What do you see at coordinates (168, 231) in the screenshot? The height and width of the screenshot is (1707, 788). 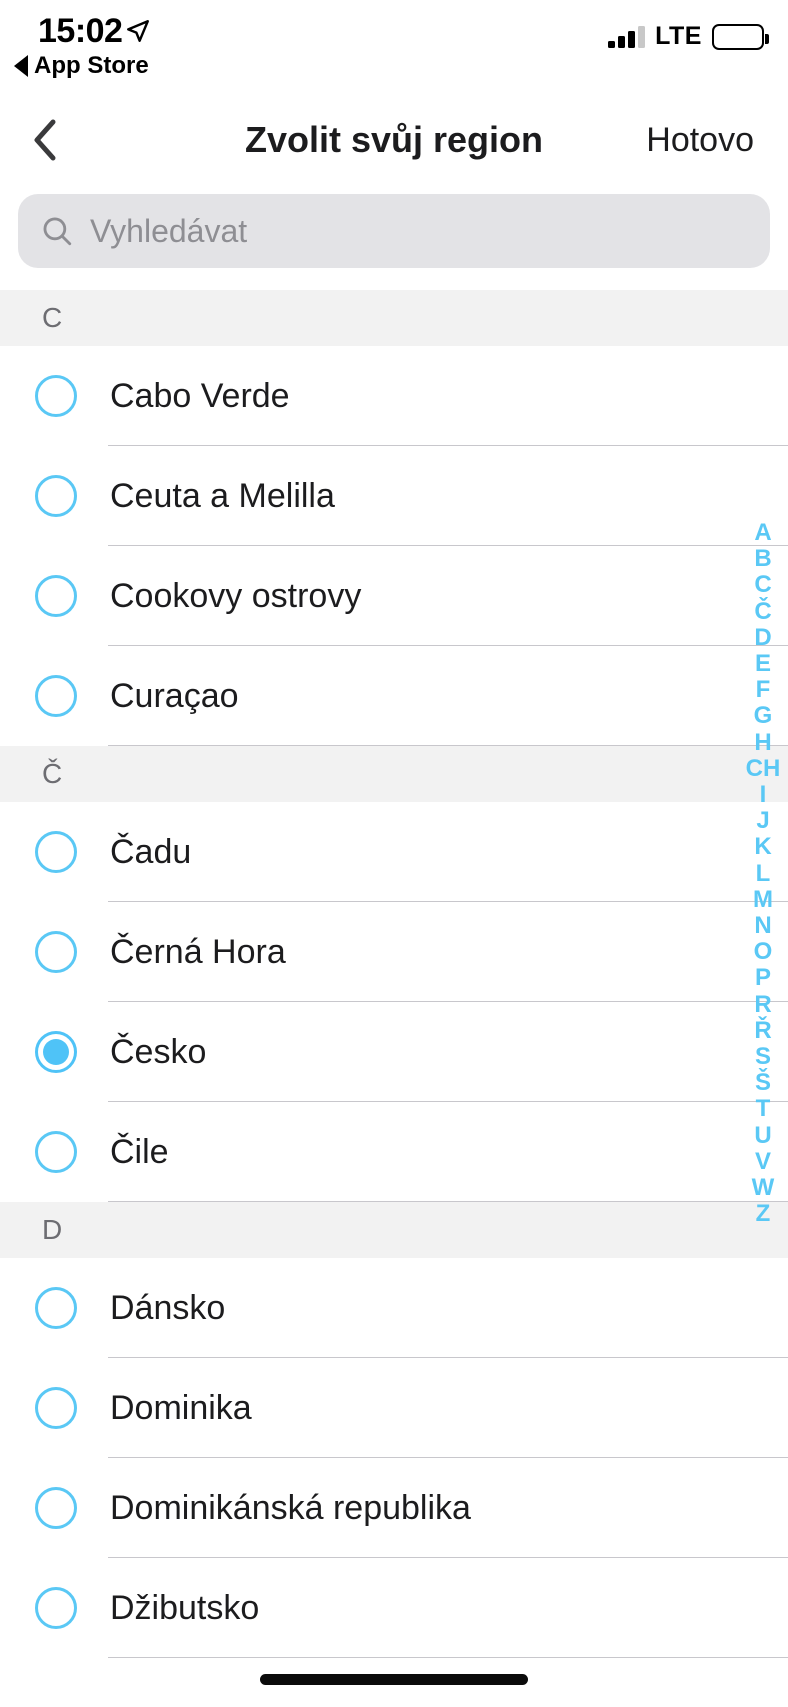 I see `search-input: Vyhledávat` at bounding box center [168, 231].